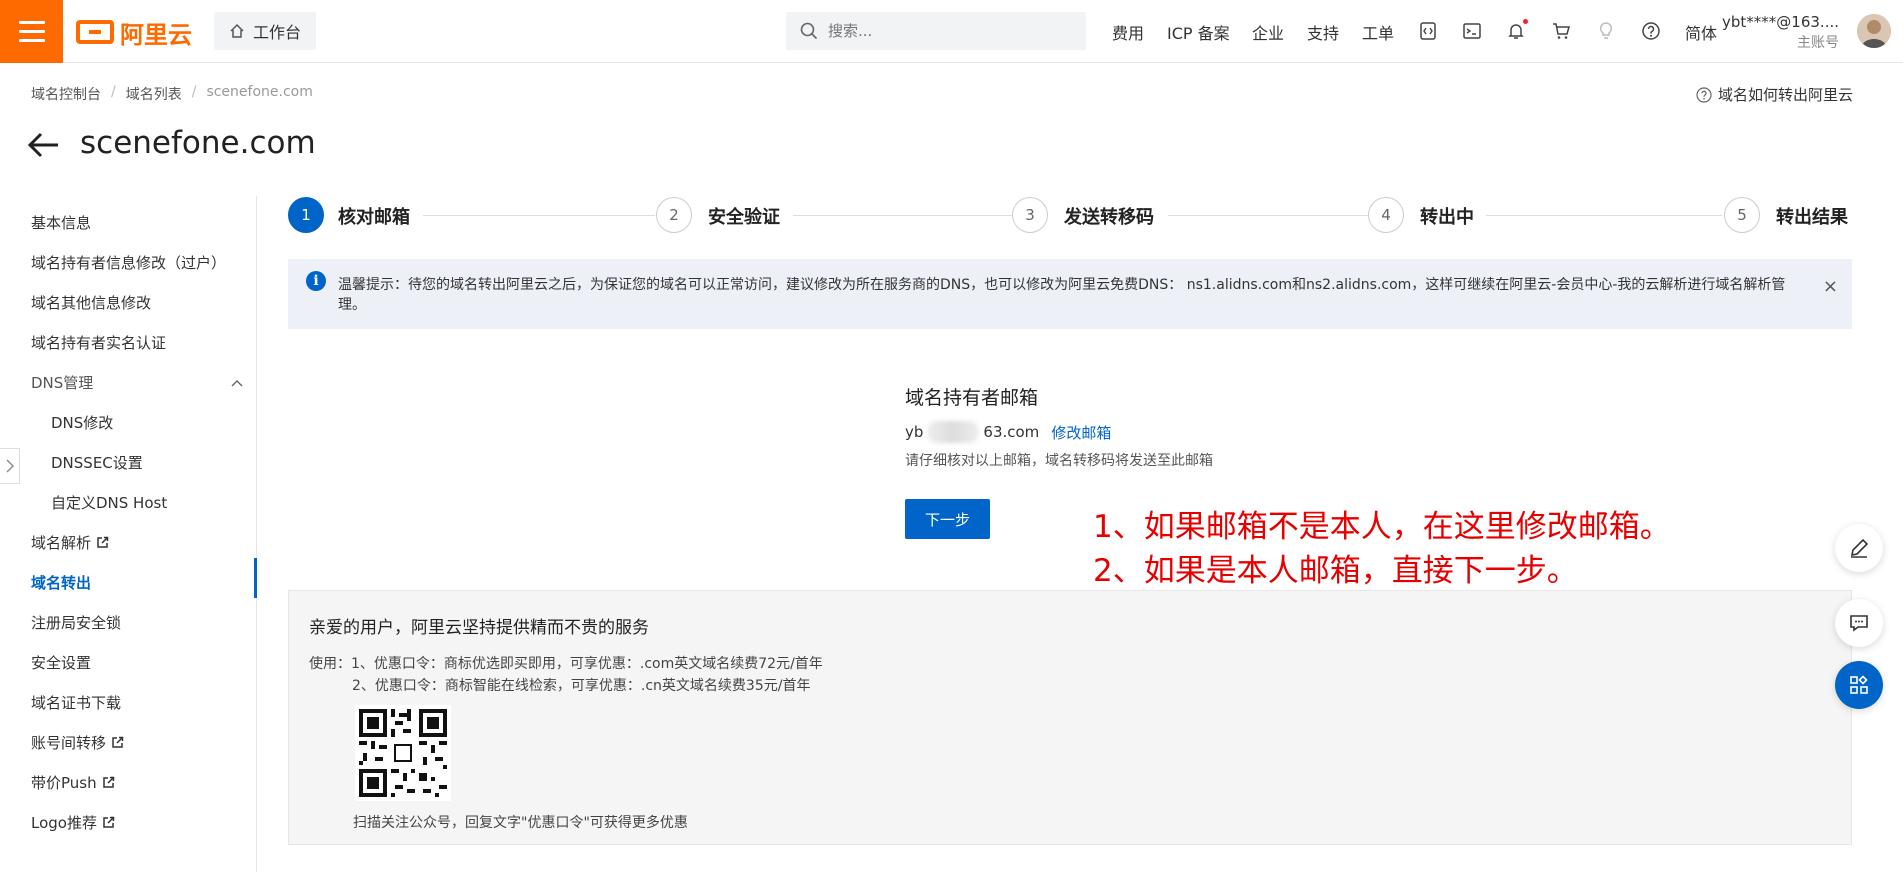 The image size is (1903, 872). What do you see at coordinates (1428, 31) in the screenshot?
I see `code-icon` at bounding box center [1428, 31].